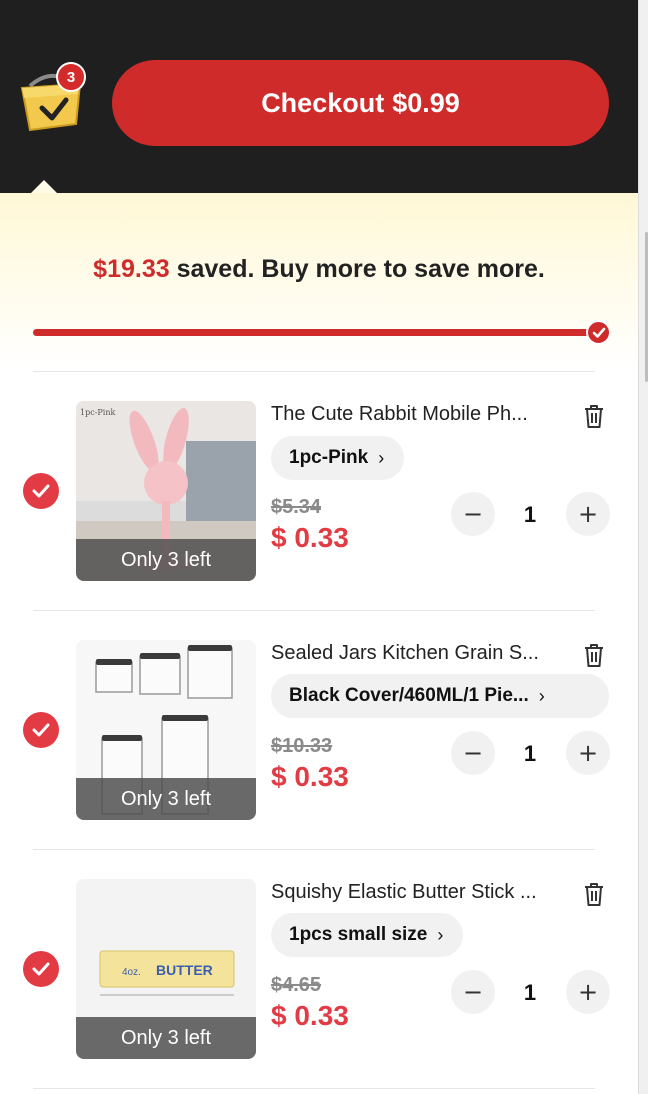 This screenshot has width=648, height=1094. I want to click on checkout-label: Checkout, so click(323, 102).